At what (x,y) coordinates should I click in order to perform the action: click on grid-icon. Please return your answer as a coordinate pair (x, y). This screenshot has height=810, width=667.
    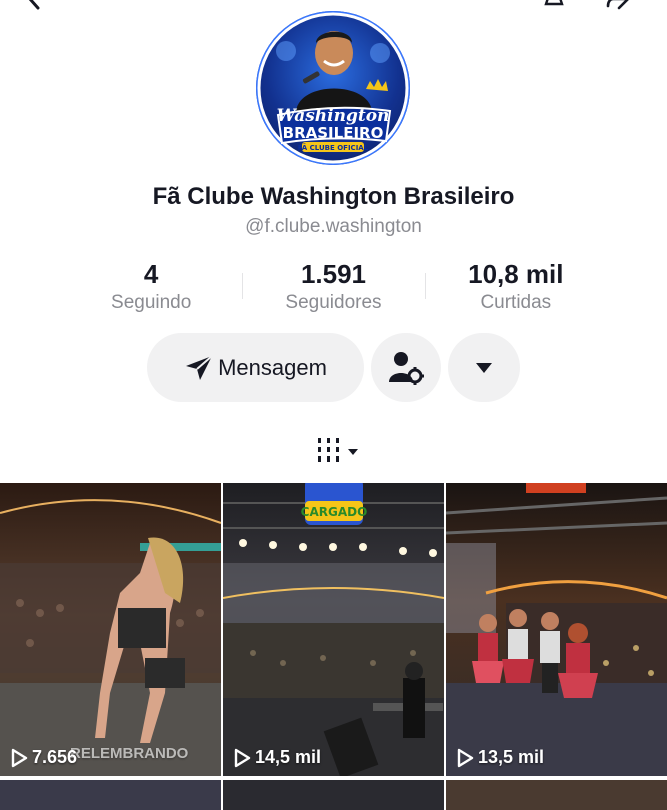
    Looking at the image, I should click on (339, 451).